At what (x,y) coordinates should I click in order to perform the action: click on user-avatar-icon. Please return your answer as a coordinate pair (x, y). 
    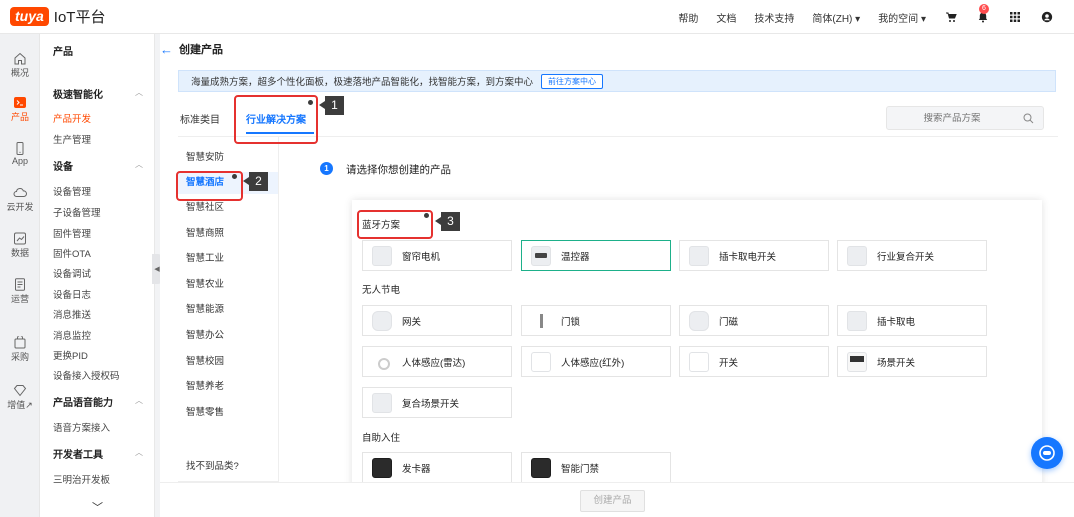
    Looking at the image, I should click on (1047, 17).